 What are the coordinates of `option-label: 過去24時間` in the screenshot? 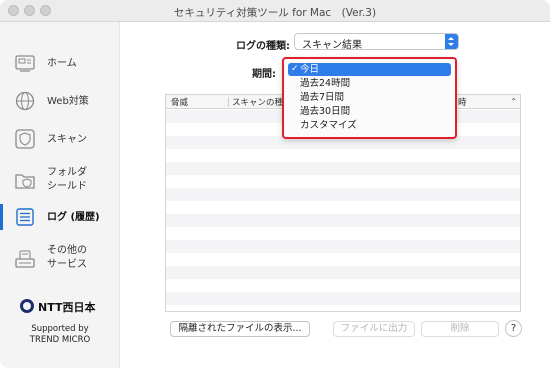 It's located at (325, 83).